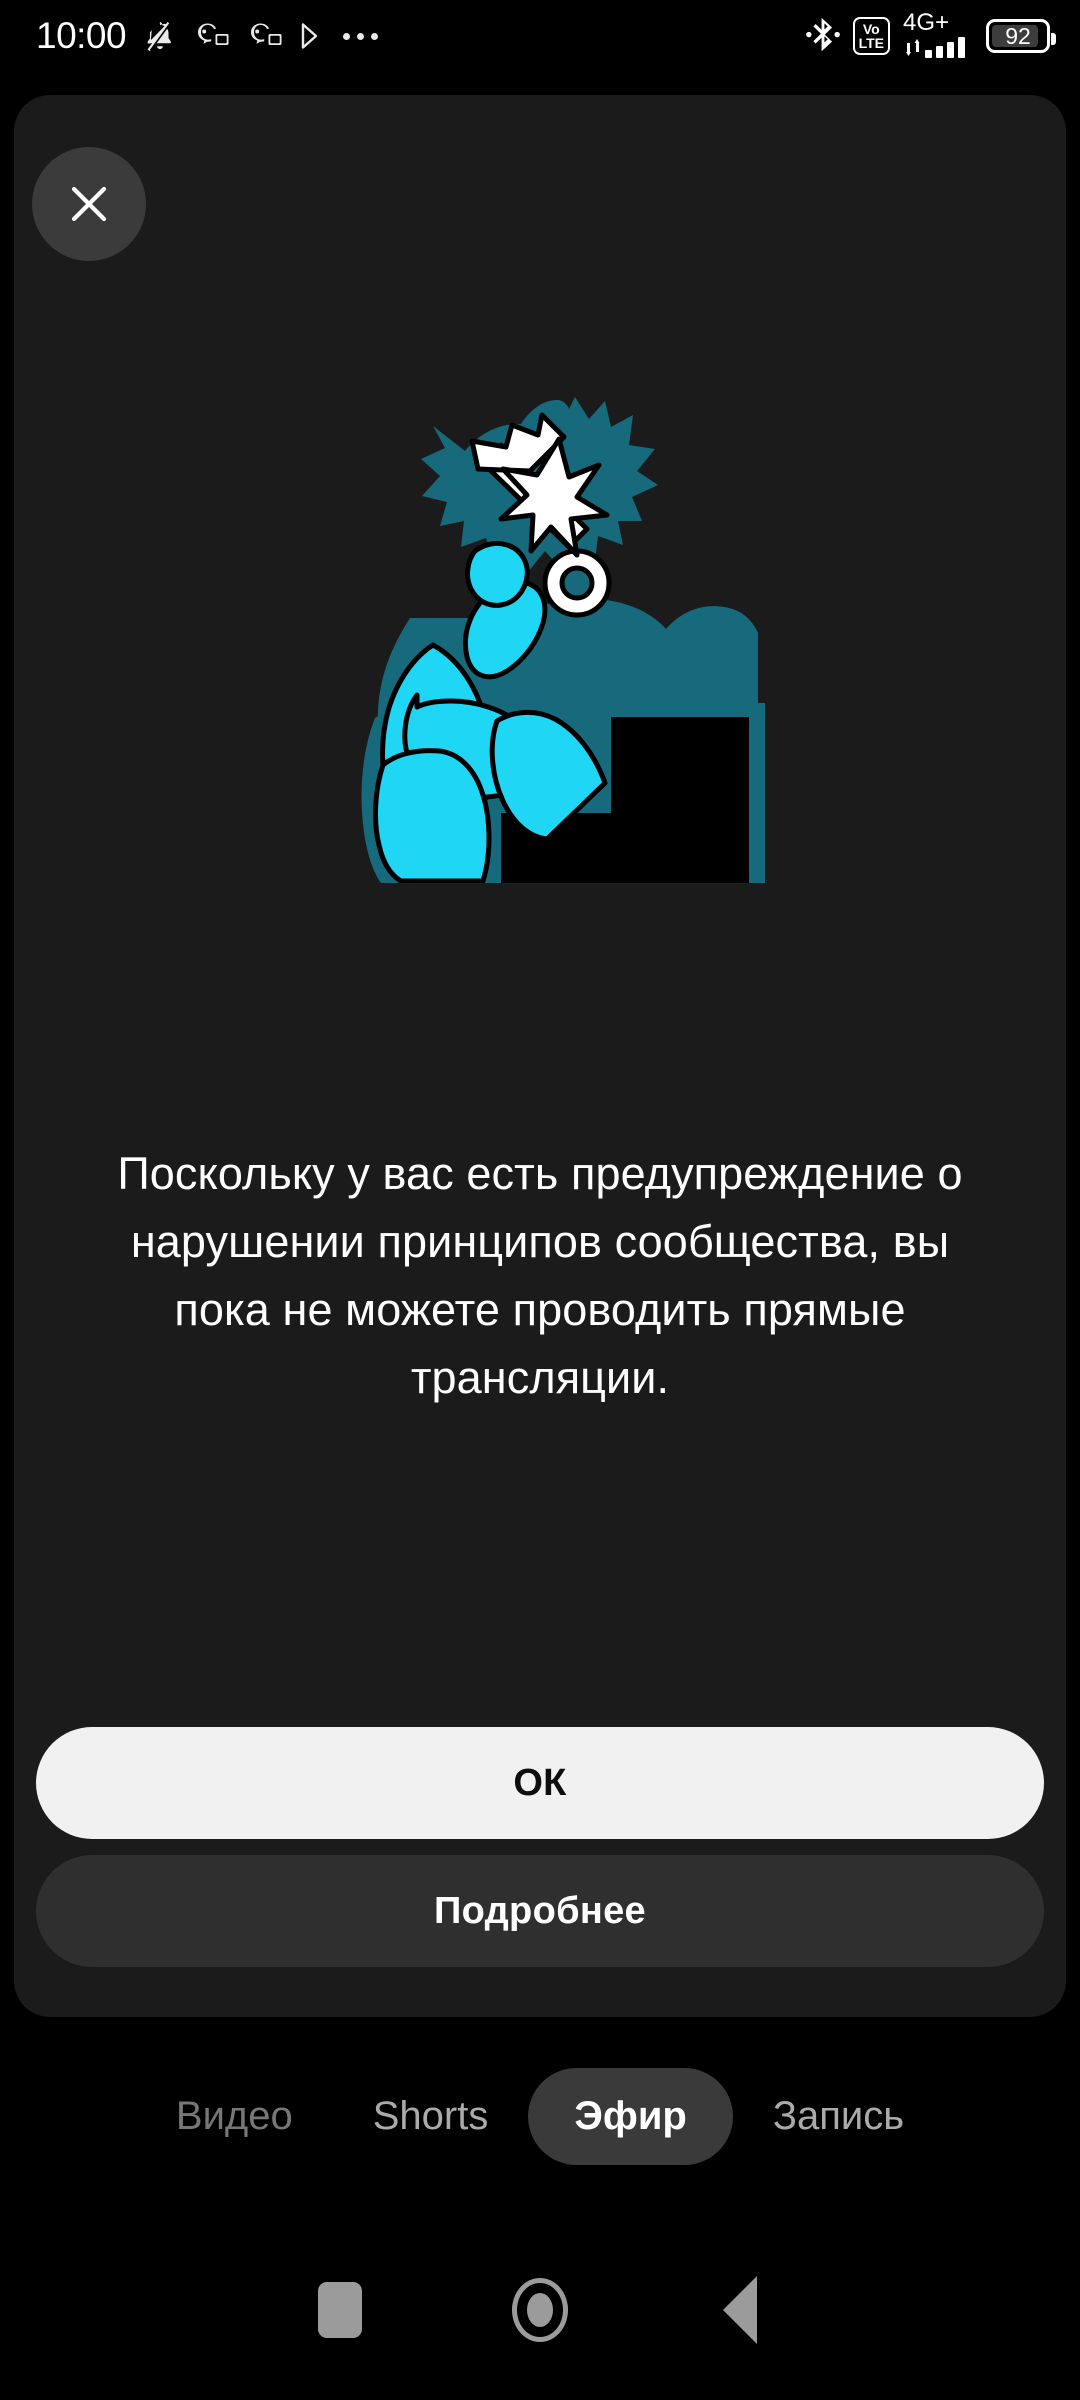  I want to click on tab-shorts: Shorts, so click(431, 2116).